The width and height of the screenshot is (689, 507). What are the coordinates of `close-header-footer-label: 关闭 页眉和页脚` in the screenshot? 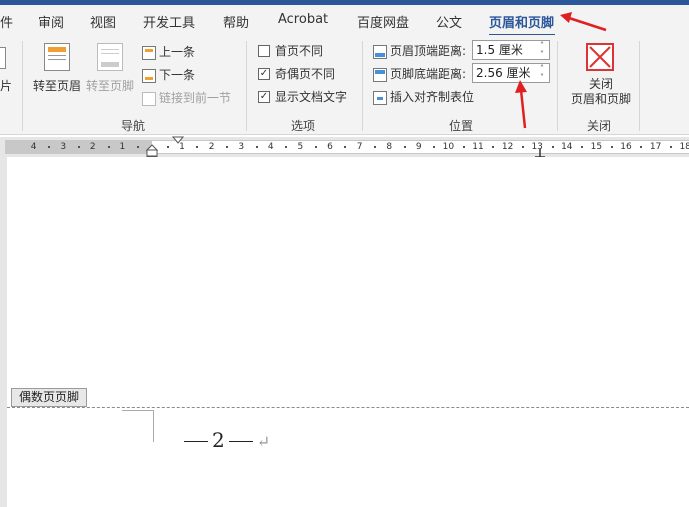 It's located at (600, 91).